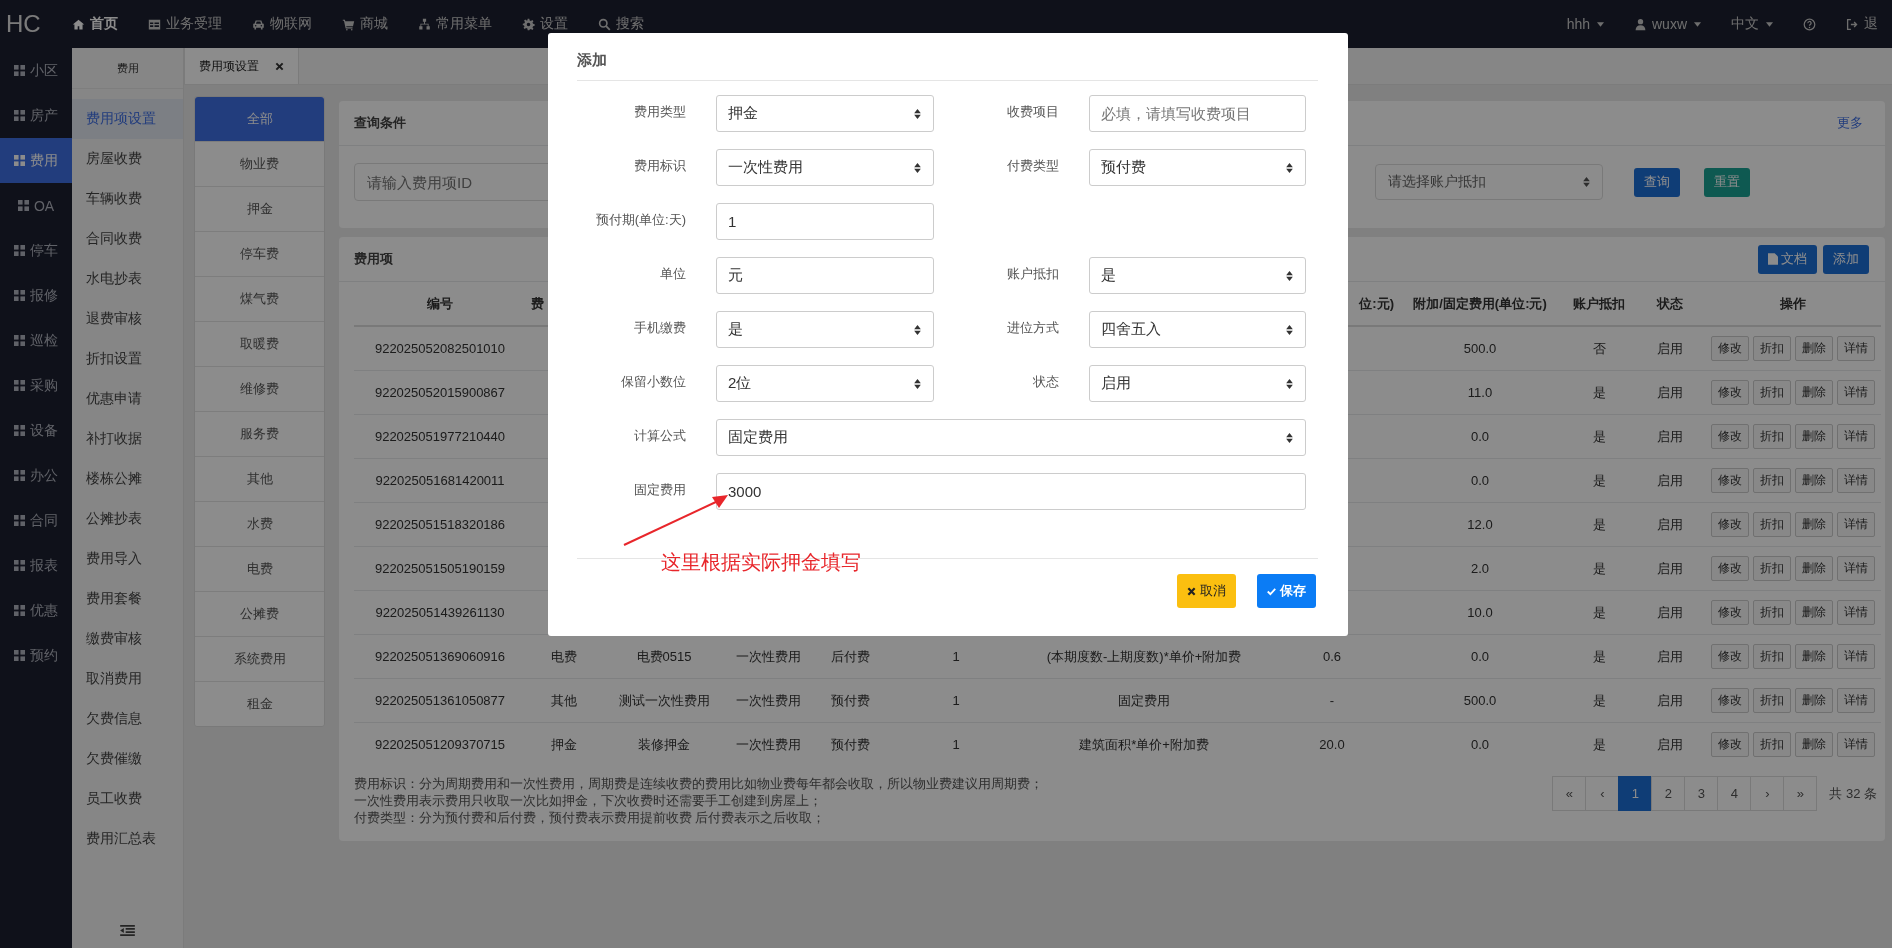 The height and width of the screenshot is (948, 1892). What do you see at coordinates (1197, 113) in the screenshot?
I see `input-field: 必填，请填写收费项目` at bounding box center [1197, 113].